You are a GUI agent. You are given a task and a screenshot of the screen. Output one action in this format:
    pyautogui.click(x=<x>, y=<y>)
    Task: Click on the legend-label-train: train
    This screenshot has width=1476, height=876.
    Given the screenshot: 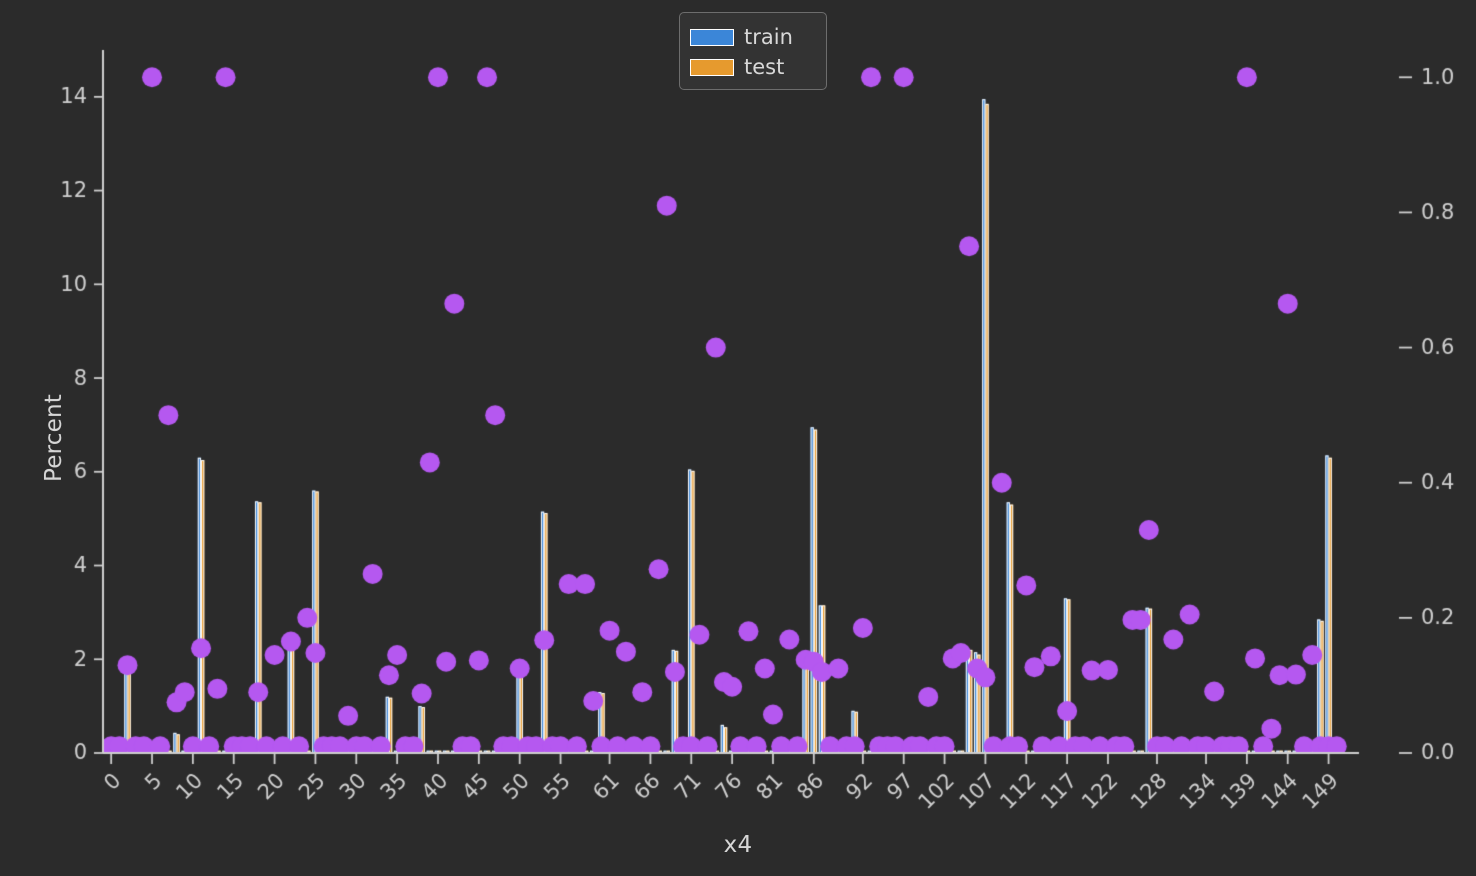 What is the action you would take?
    pyautogui.click(x=768, y=36)
    